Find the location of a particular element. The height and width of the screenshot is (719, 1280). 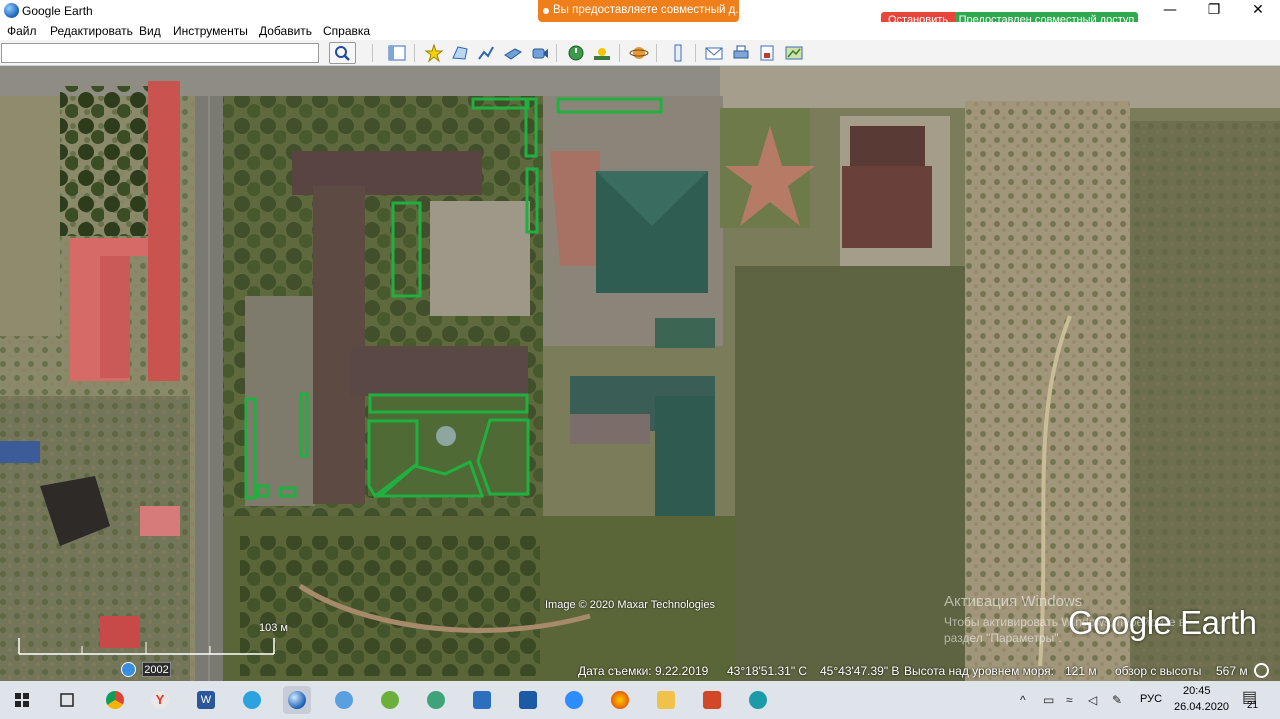

image-overlay-button is located at coordinates (513, 53).